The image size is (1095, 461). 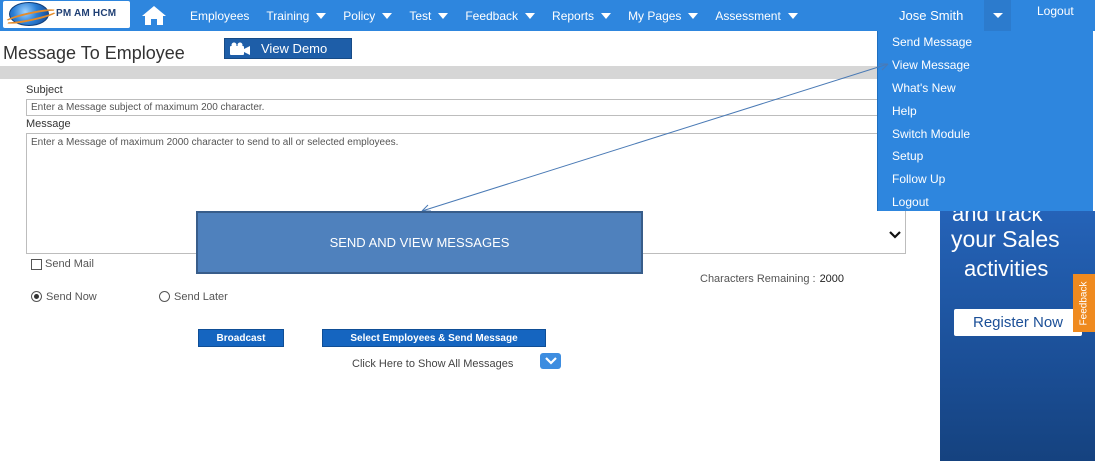 I want to click on user-menu-toggle, so click(x=997, y=15).